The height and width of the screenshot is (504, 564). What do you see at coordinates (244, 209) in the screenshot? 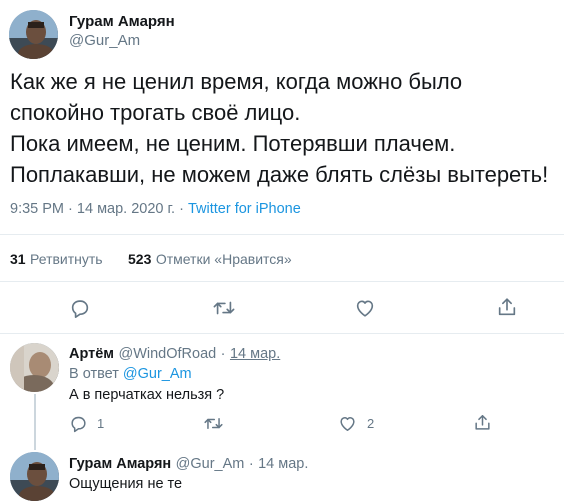
I see `tweet-source: Twitter for iPhone` at bounding box center [244, 209].